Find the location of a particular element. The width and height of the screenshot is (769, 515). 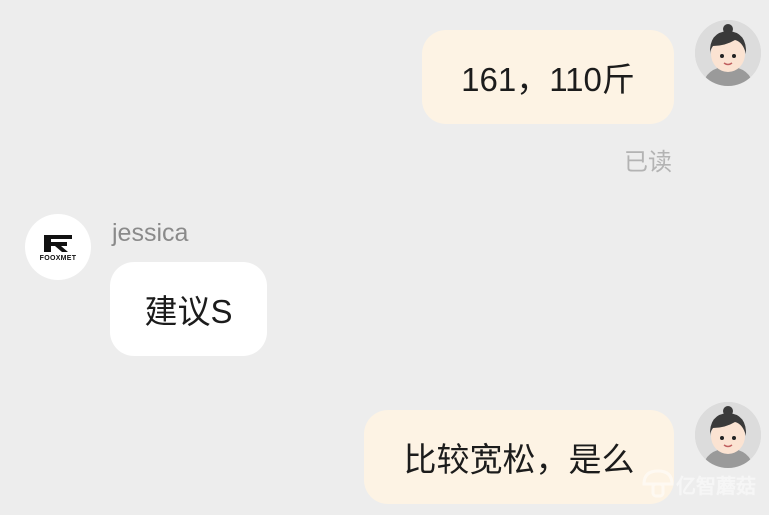

message-text: 比较宽松，是么 is located at coordinates (519, 459).